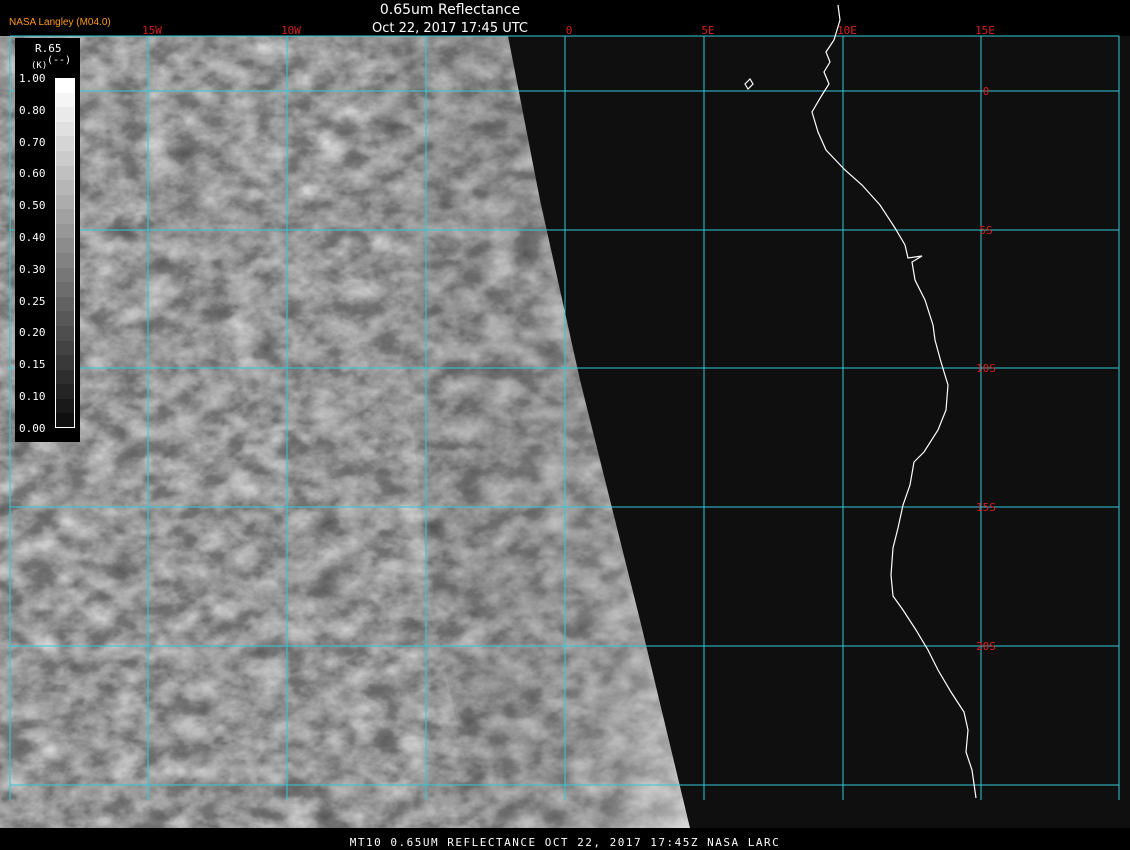 This screenshot has height=850, width=1130. I want to click on image-timestamp: Oct 22, 2017 17:45 UTC, so click(450, 28).